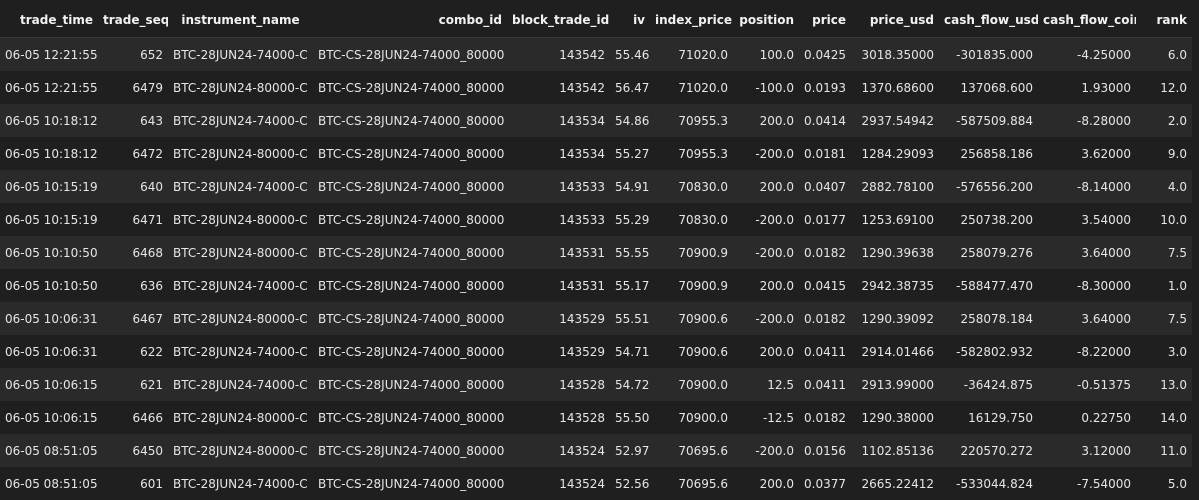 Image resolution: width=1199 pixels, height=500 pixels. What do you see at coordinates (895, 252) in the screenshot?
I see `cell-price-usd: 1290.39638` at bounding box center [895, 252].